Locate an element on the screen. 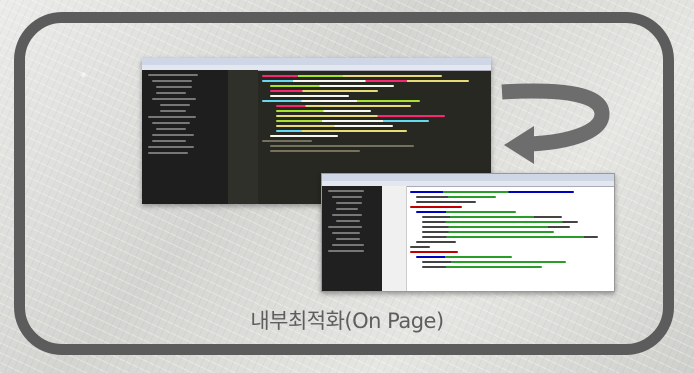 The image size is (694, 373). light-code-editor-screenshot is located at coordinates (468, 232).